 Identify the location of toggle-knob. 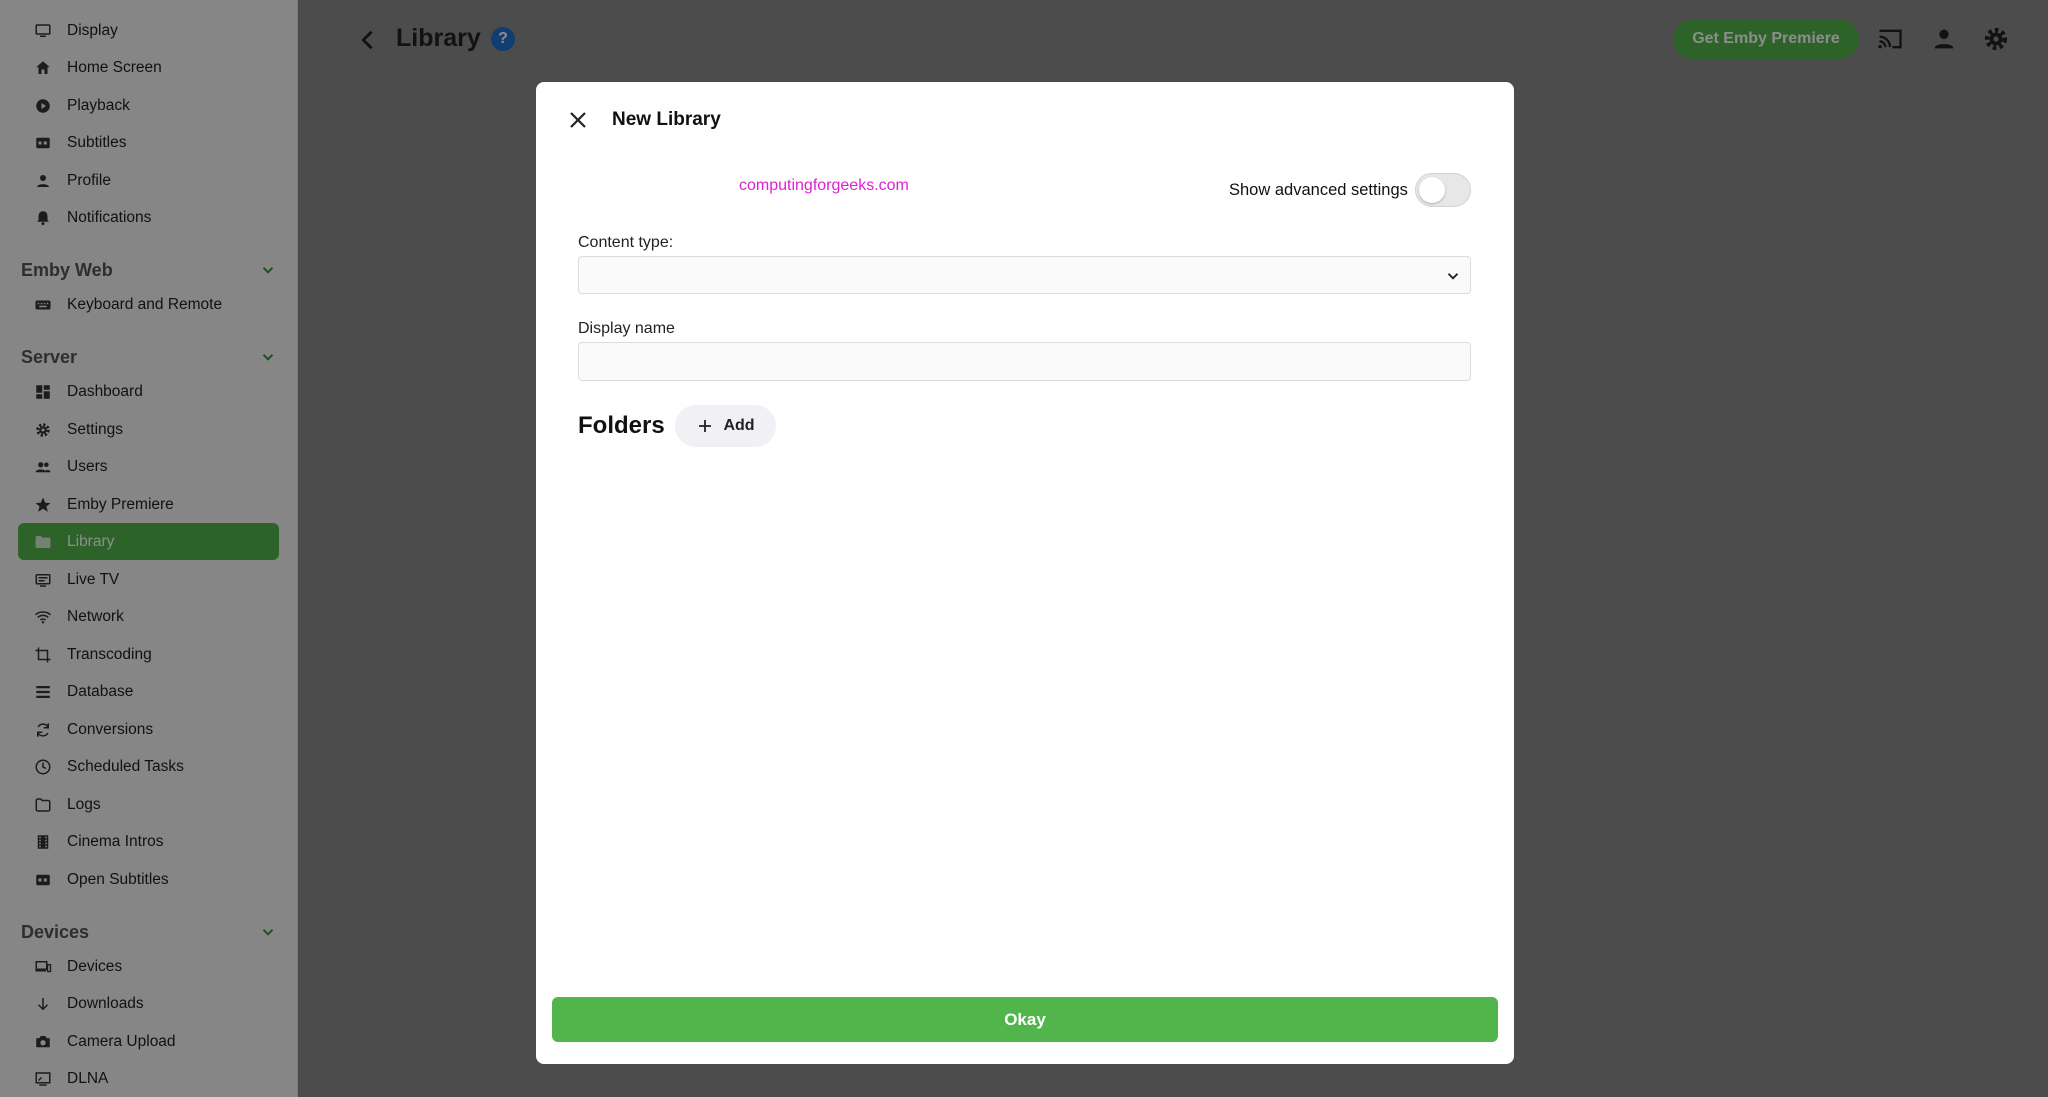
(1432, 190).